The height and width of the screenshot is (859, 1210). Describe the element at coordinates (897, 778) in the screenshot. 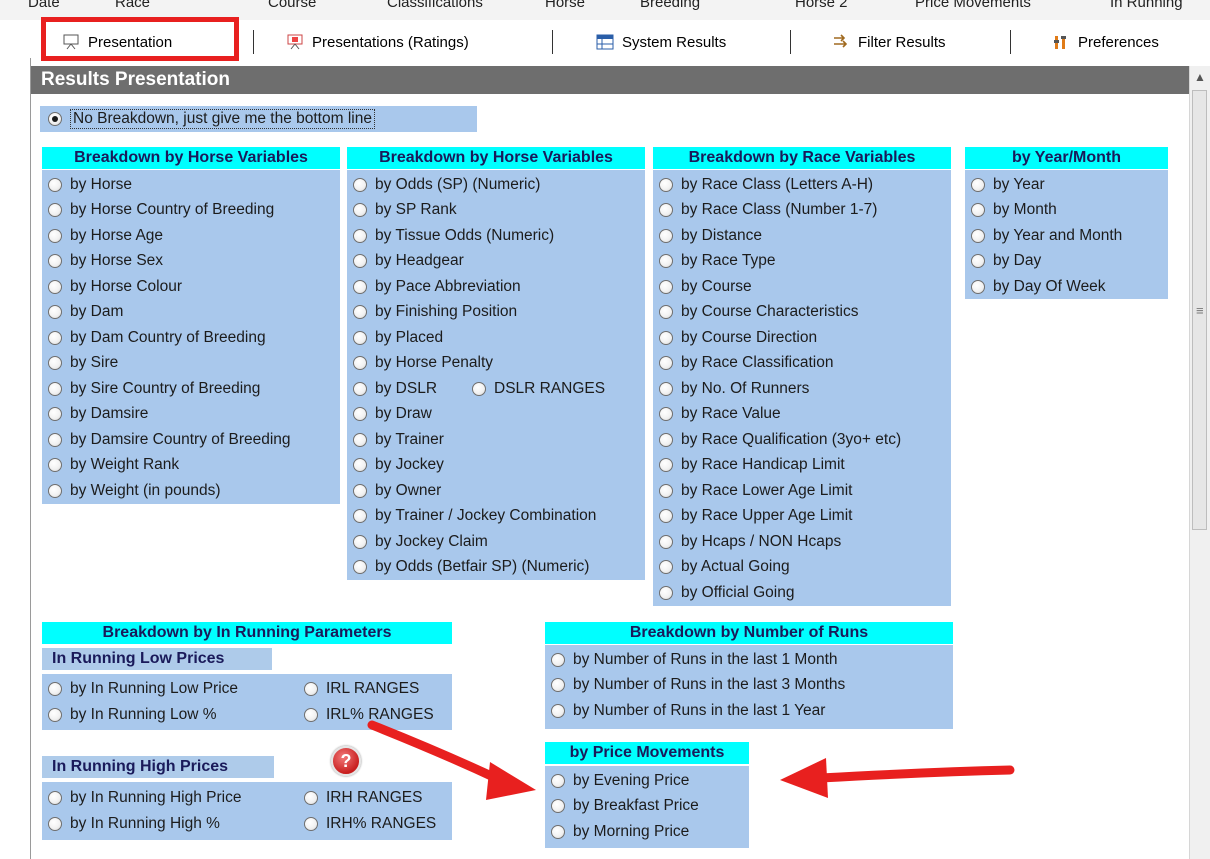

I see `arrow-left-icon` at that location.